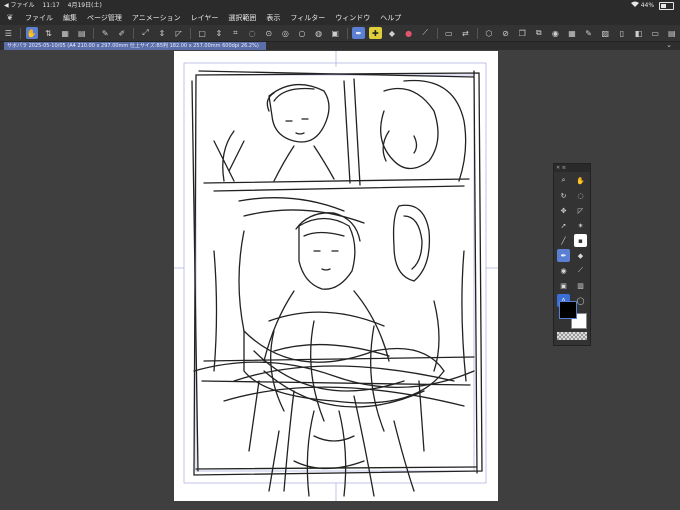  I want to click on zoom-icon: ⌕, so click(563, 180).